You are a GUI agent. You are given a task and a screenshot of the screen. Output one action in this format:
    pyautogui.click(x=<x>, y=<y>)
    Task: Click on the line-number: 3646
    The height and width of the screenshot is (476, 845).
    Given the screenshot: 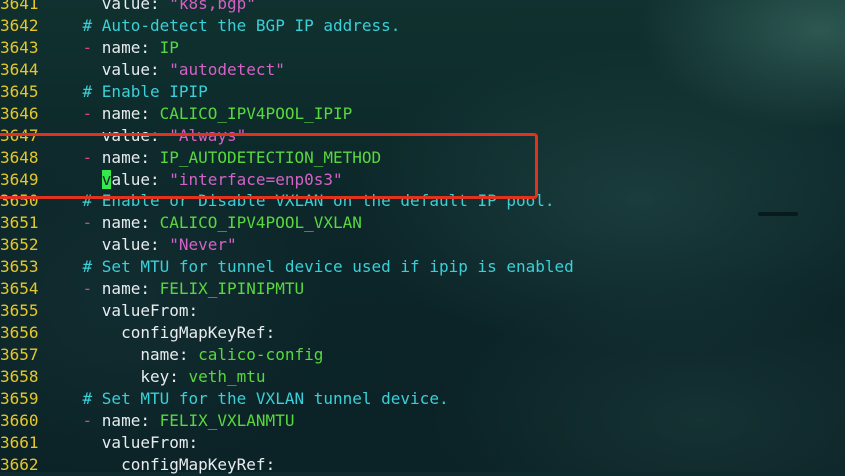 What is the action you would take?
    pyautogui.click(x=19, y=113)
    